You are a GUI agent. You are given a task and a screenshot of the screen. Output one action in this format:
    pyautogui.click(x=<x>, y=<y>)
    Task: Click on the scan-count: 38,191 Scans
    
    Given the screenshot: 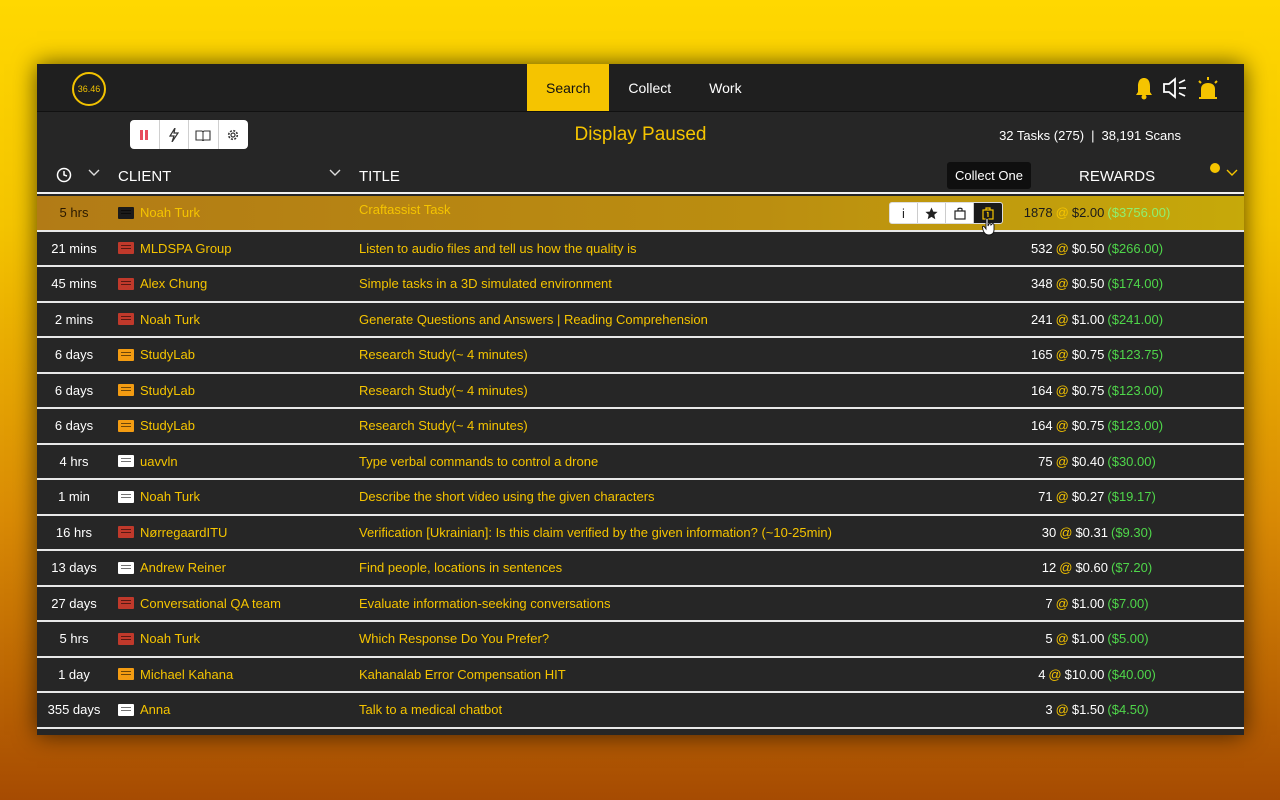 What is the action you would take?
    pyautogui.click(x=1141, y=135)
    